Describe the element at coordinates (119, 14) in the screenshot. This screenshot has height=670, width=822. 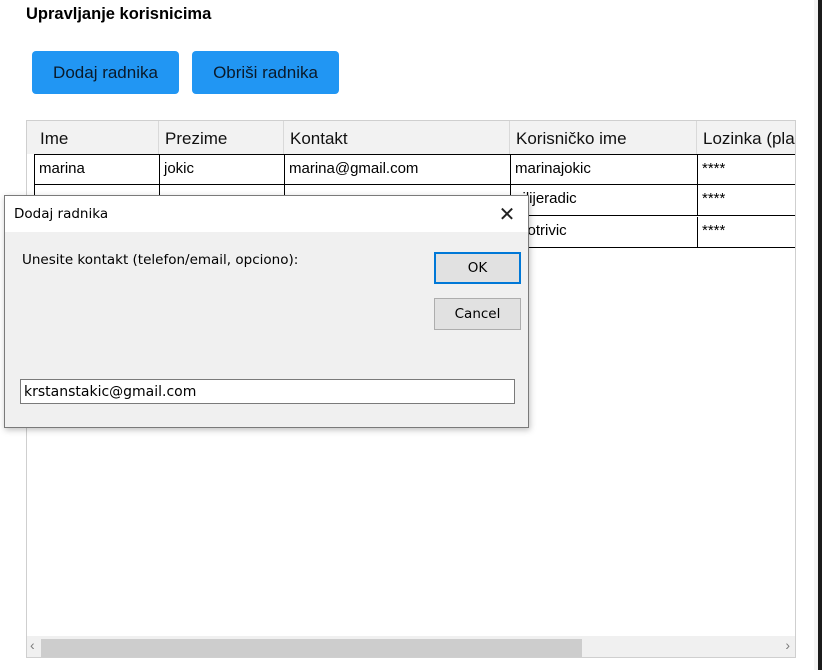
I see `page-title: Upravljanje korisnicima` at that location.